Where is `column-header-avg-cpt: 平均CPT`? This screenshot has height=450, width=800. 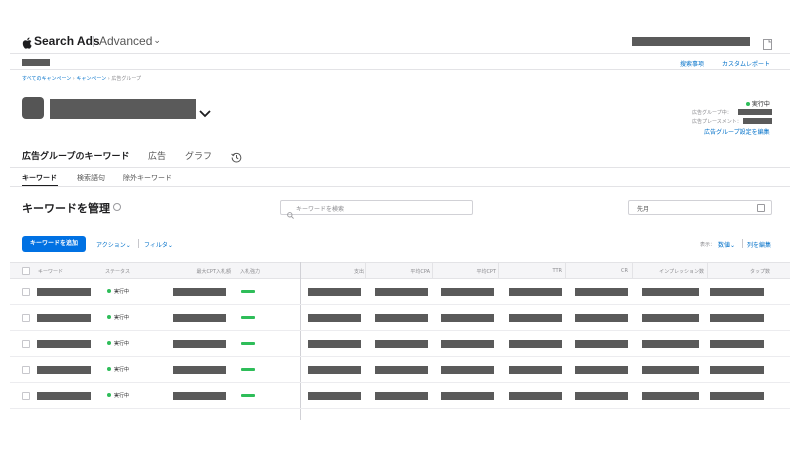
column-header-avg-cpt: 平均CPT is located at coordinates (468, 271).